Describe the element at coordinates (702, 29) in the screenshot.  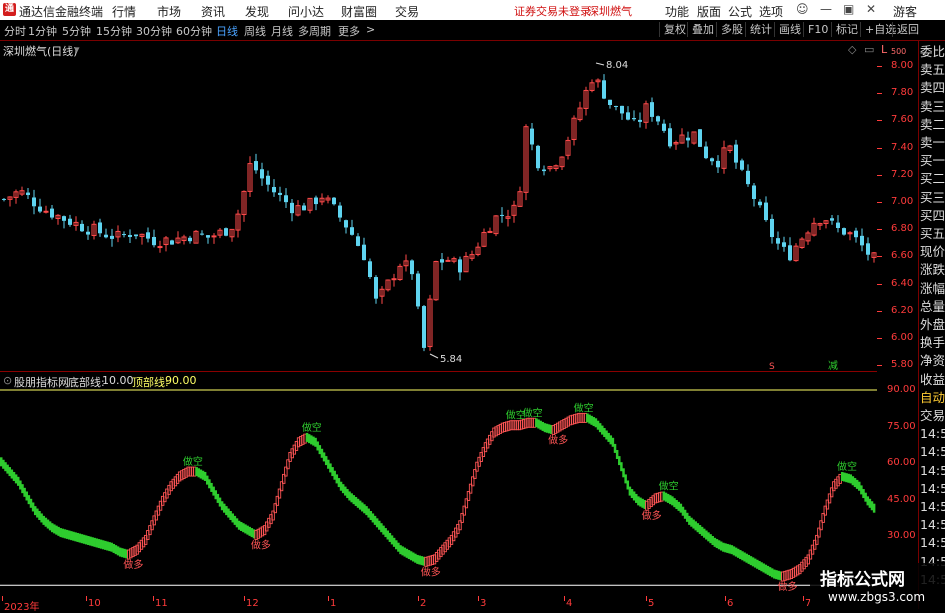
I see `tool-diejia: 叠加` at that location.